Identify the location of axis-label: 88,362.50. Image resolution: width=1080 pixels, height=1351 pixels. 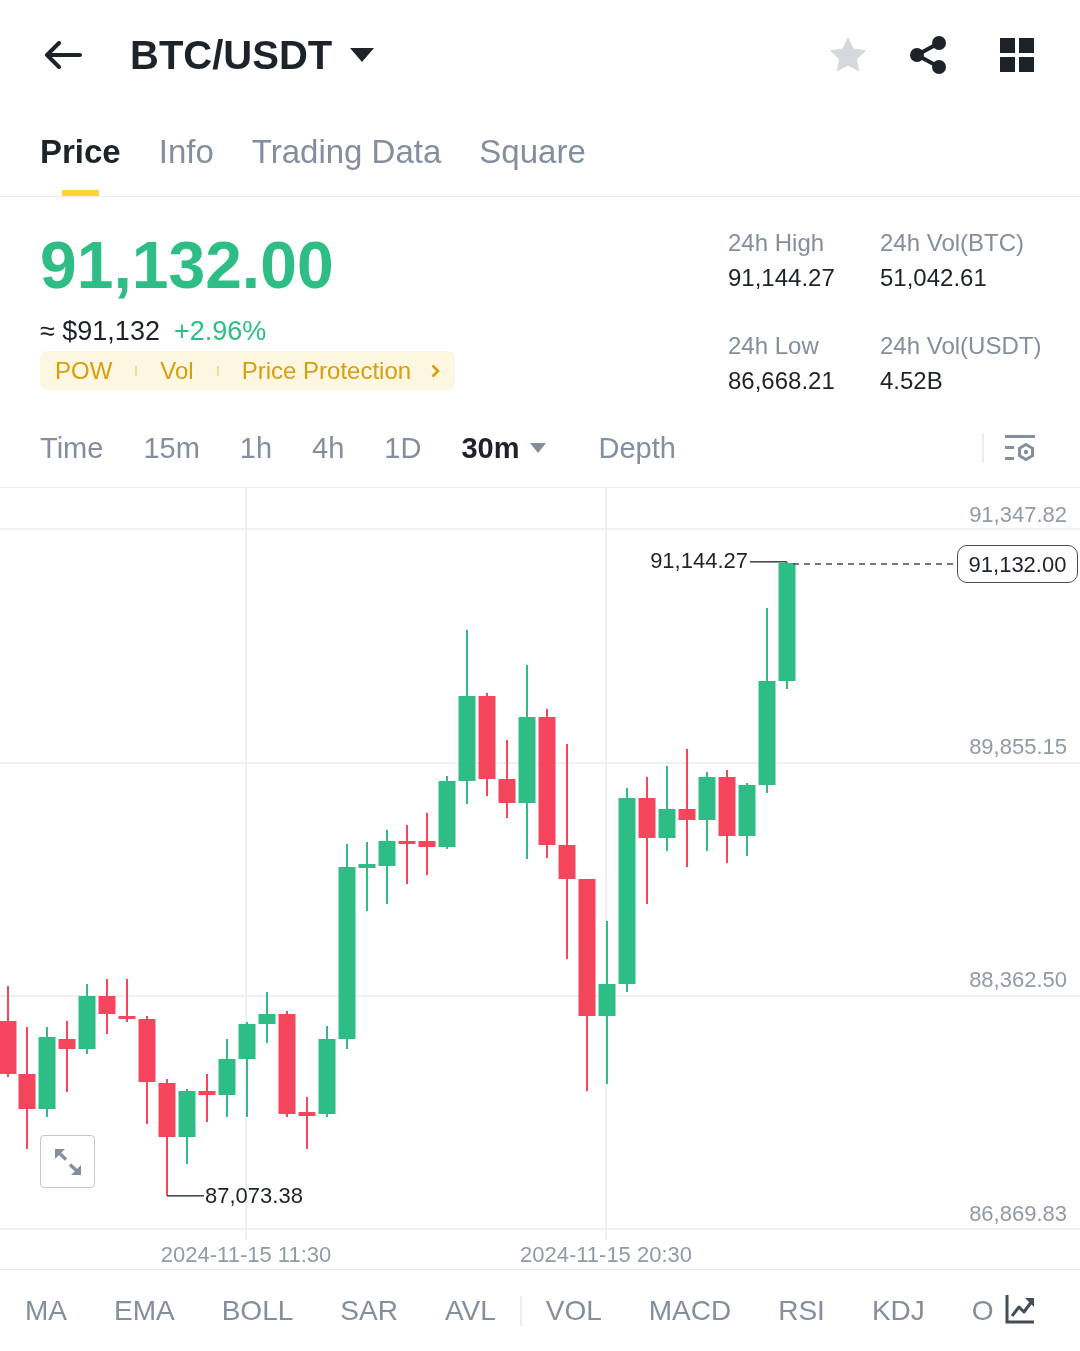
(1018, 980).